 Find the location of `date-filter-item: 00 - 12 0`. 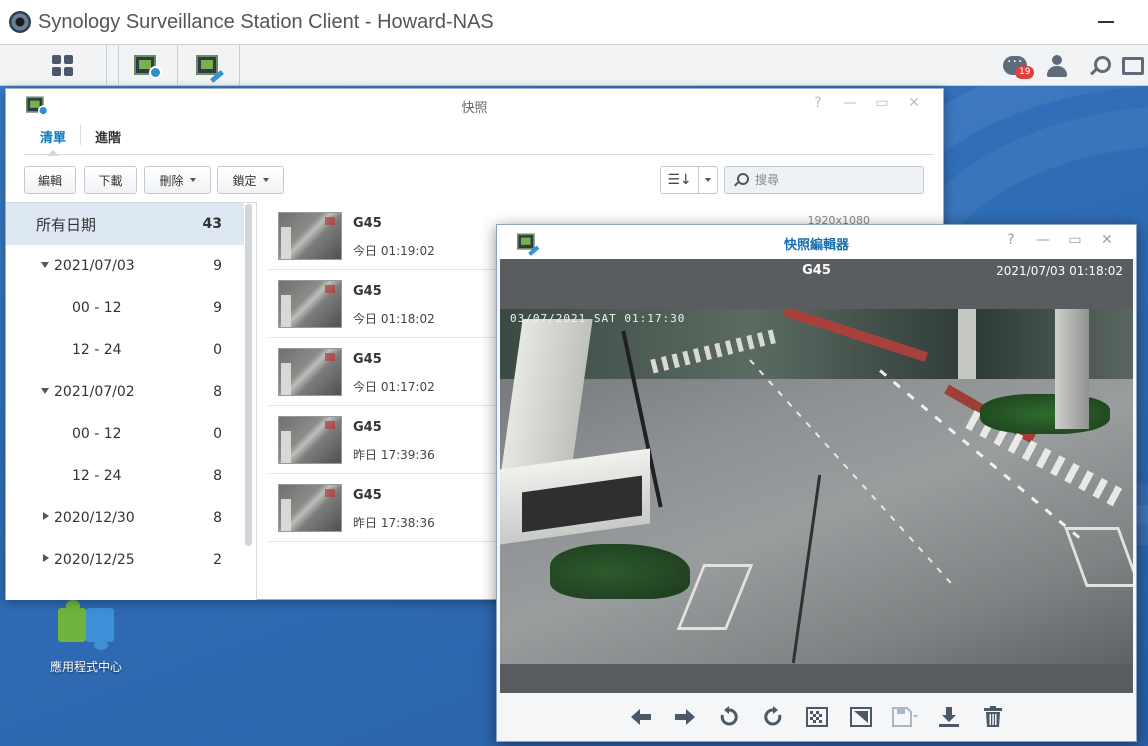

date-filter-item: 00 - 12 0 is located at coordinates (125, 434).